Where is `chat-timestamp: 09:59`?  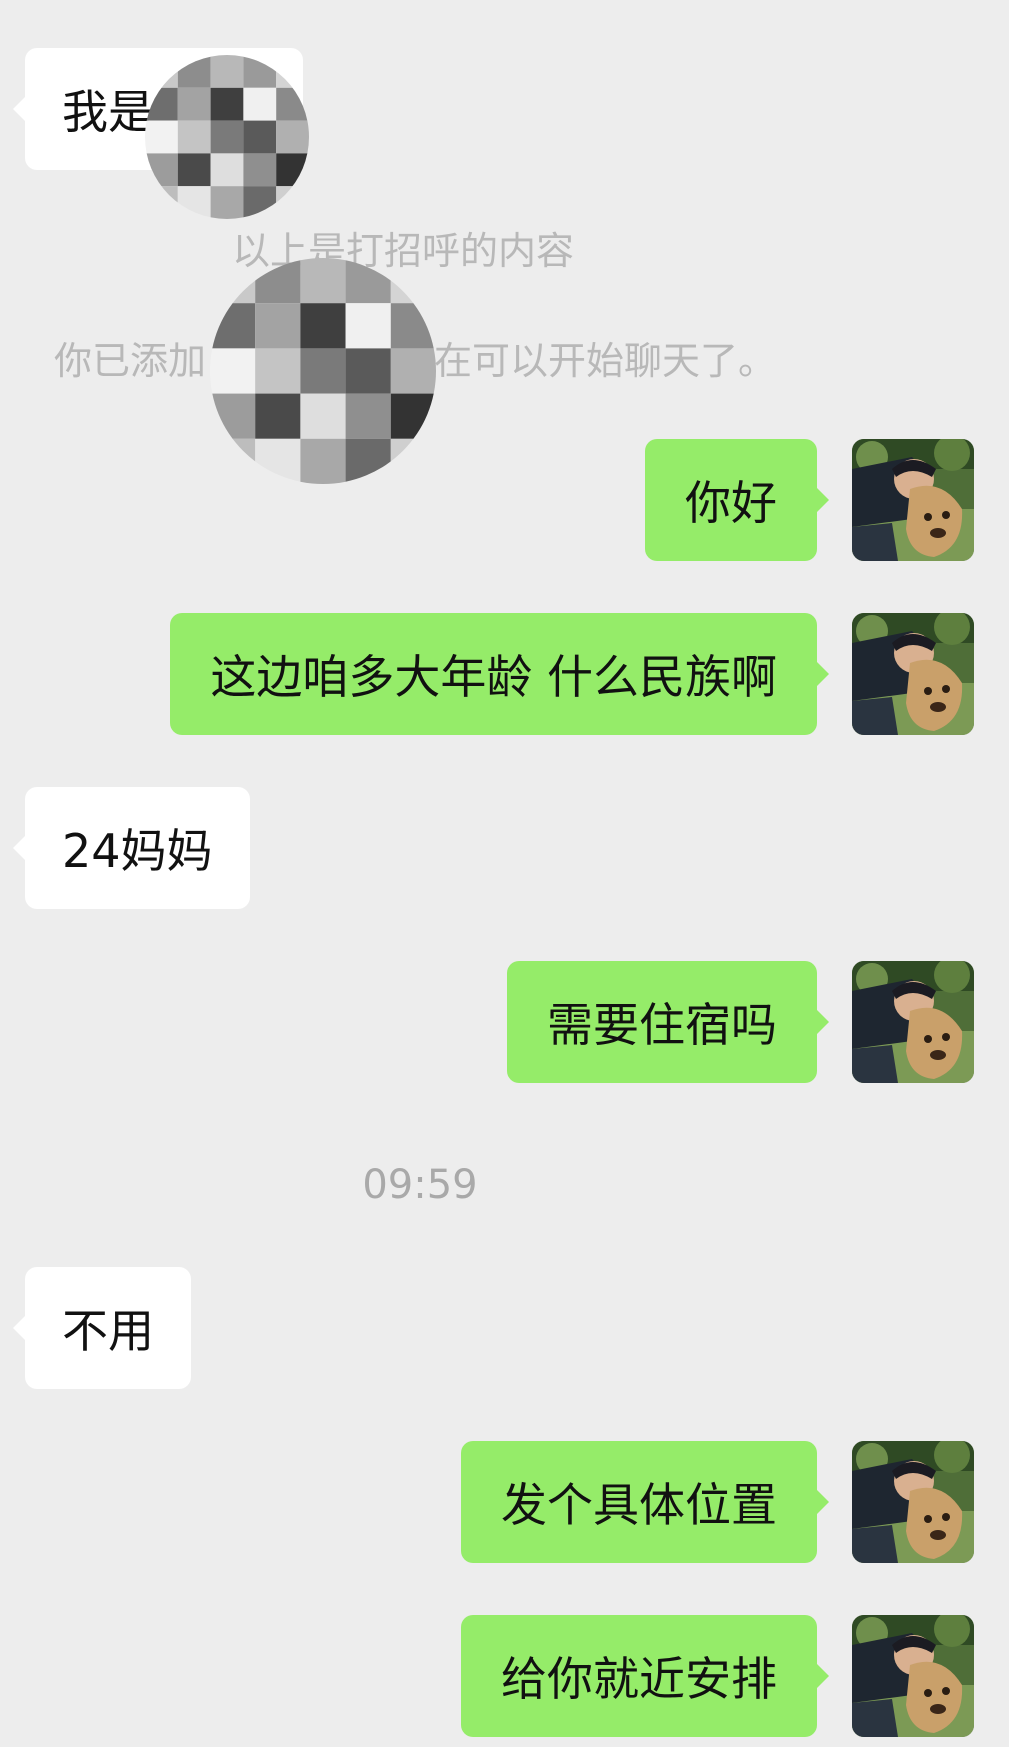 chat-timestamp: 09:59 is located at coordinates (420, 1185).